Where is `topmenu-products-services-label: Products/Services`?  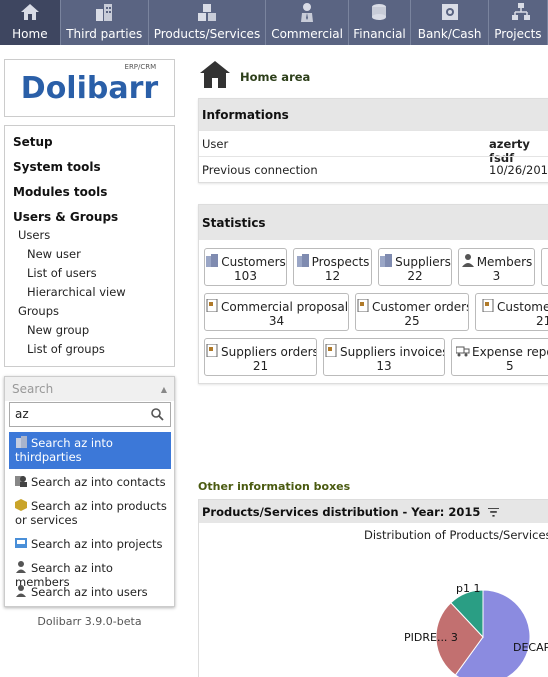 topmenu-products-services-label: Products/Services is located at coordinates (207, 34).